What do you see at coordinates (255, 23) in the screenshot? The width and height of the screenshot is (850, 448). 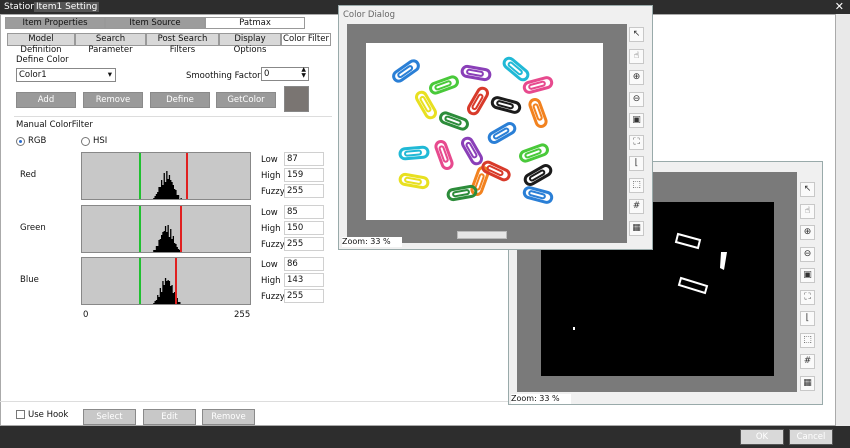 I see `tab-patmax: Patmax` at bounding box center [255, 23].